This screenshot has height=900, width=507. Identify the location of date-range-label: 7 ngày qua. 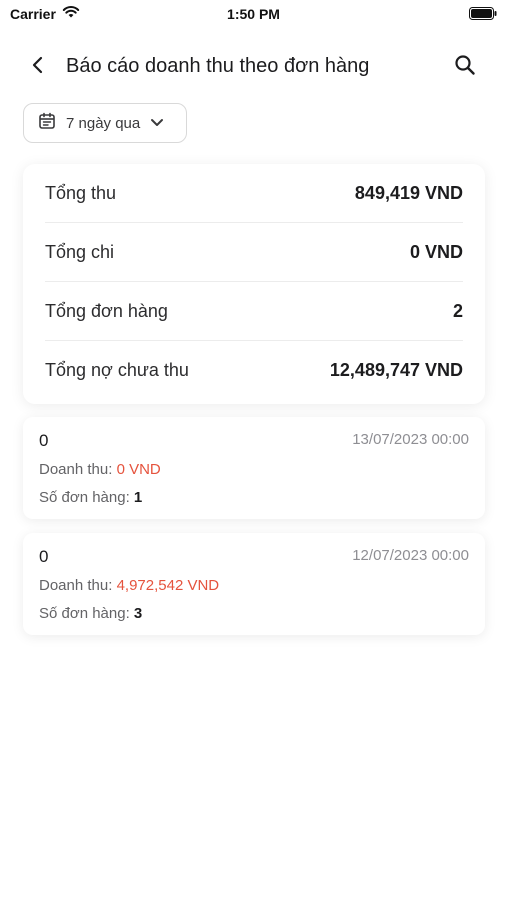
(103, 123).